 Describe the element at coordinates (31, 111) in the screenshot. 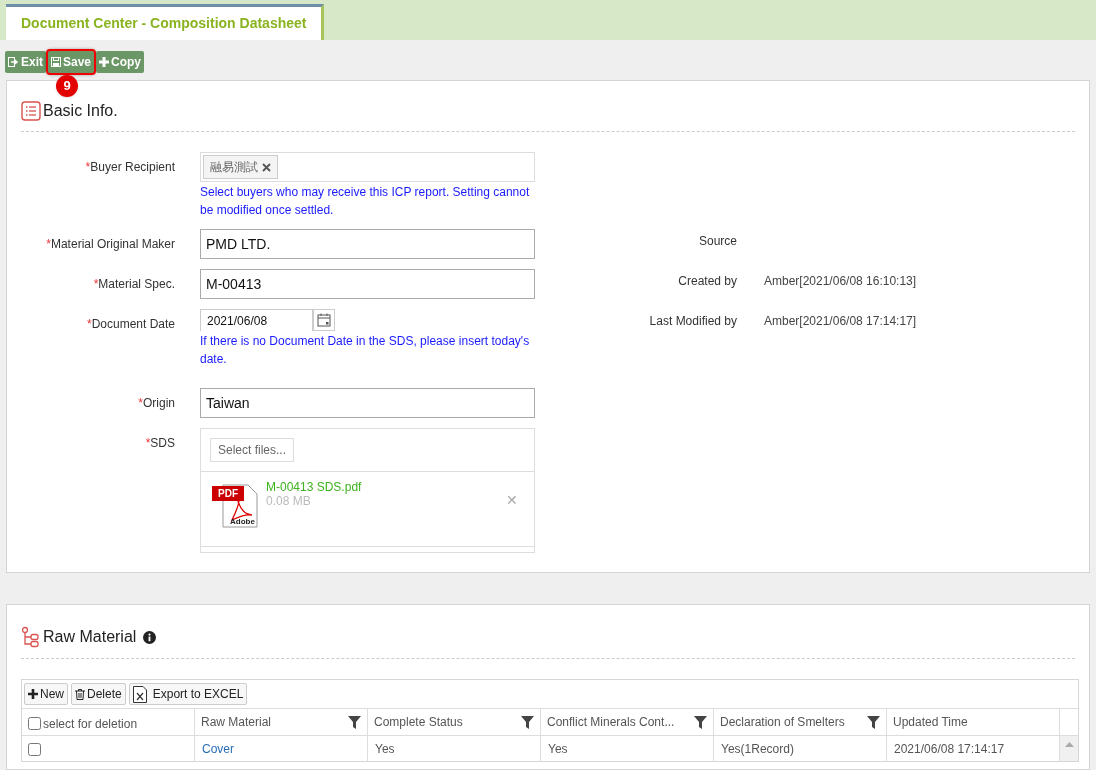

I see `list-icon` at that location.